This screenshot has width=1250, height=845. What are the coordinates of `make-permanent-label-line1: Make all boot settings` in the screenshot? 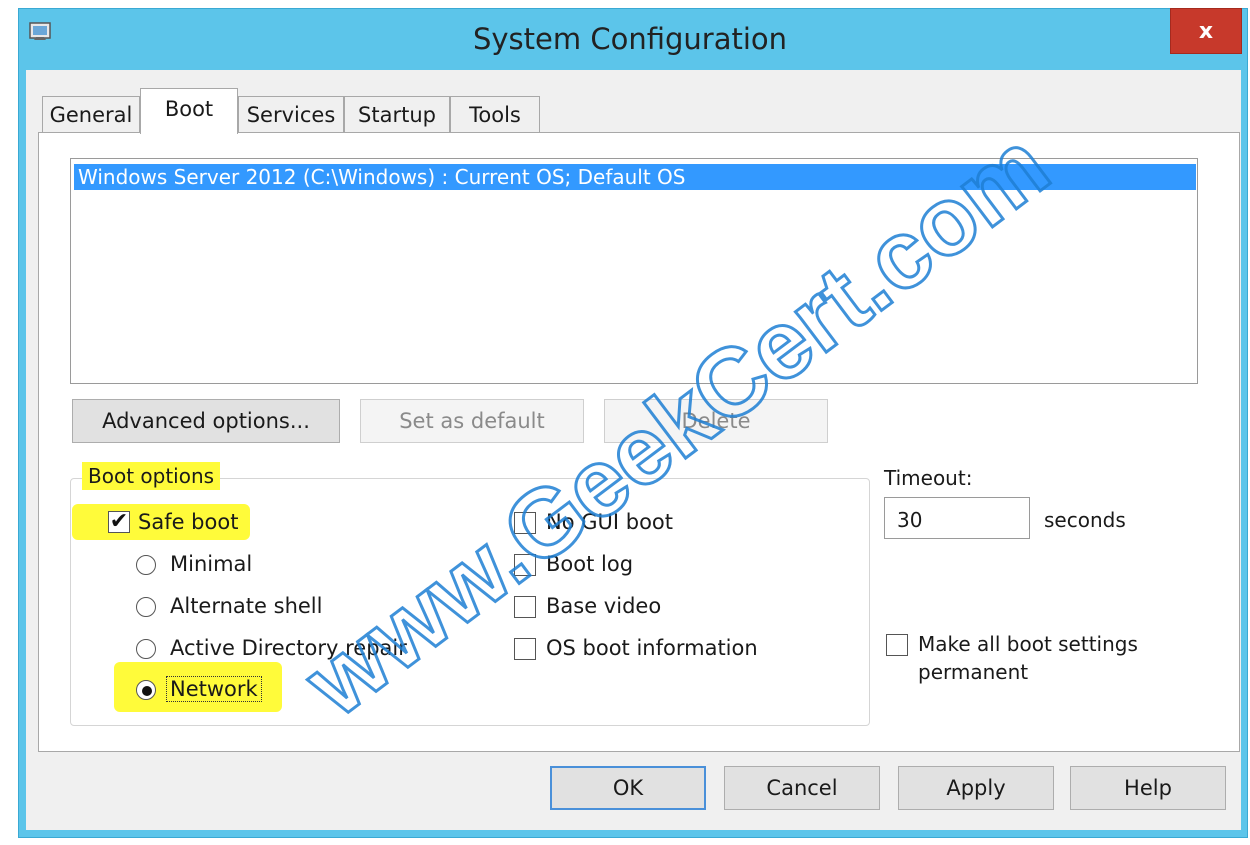 It's located at (1028, 644).